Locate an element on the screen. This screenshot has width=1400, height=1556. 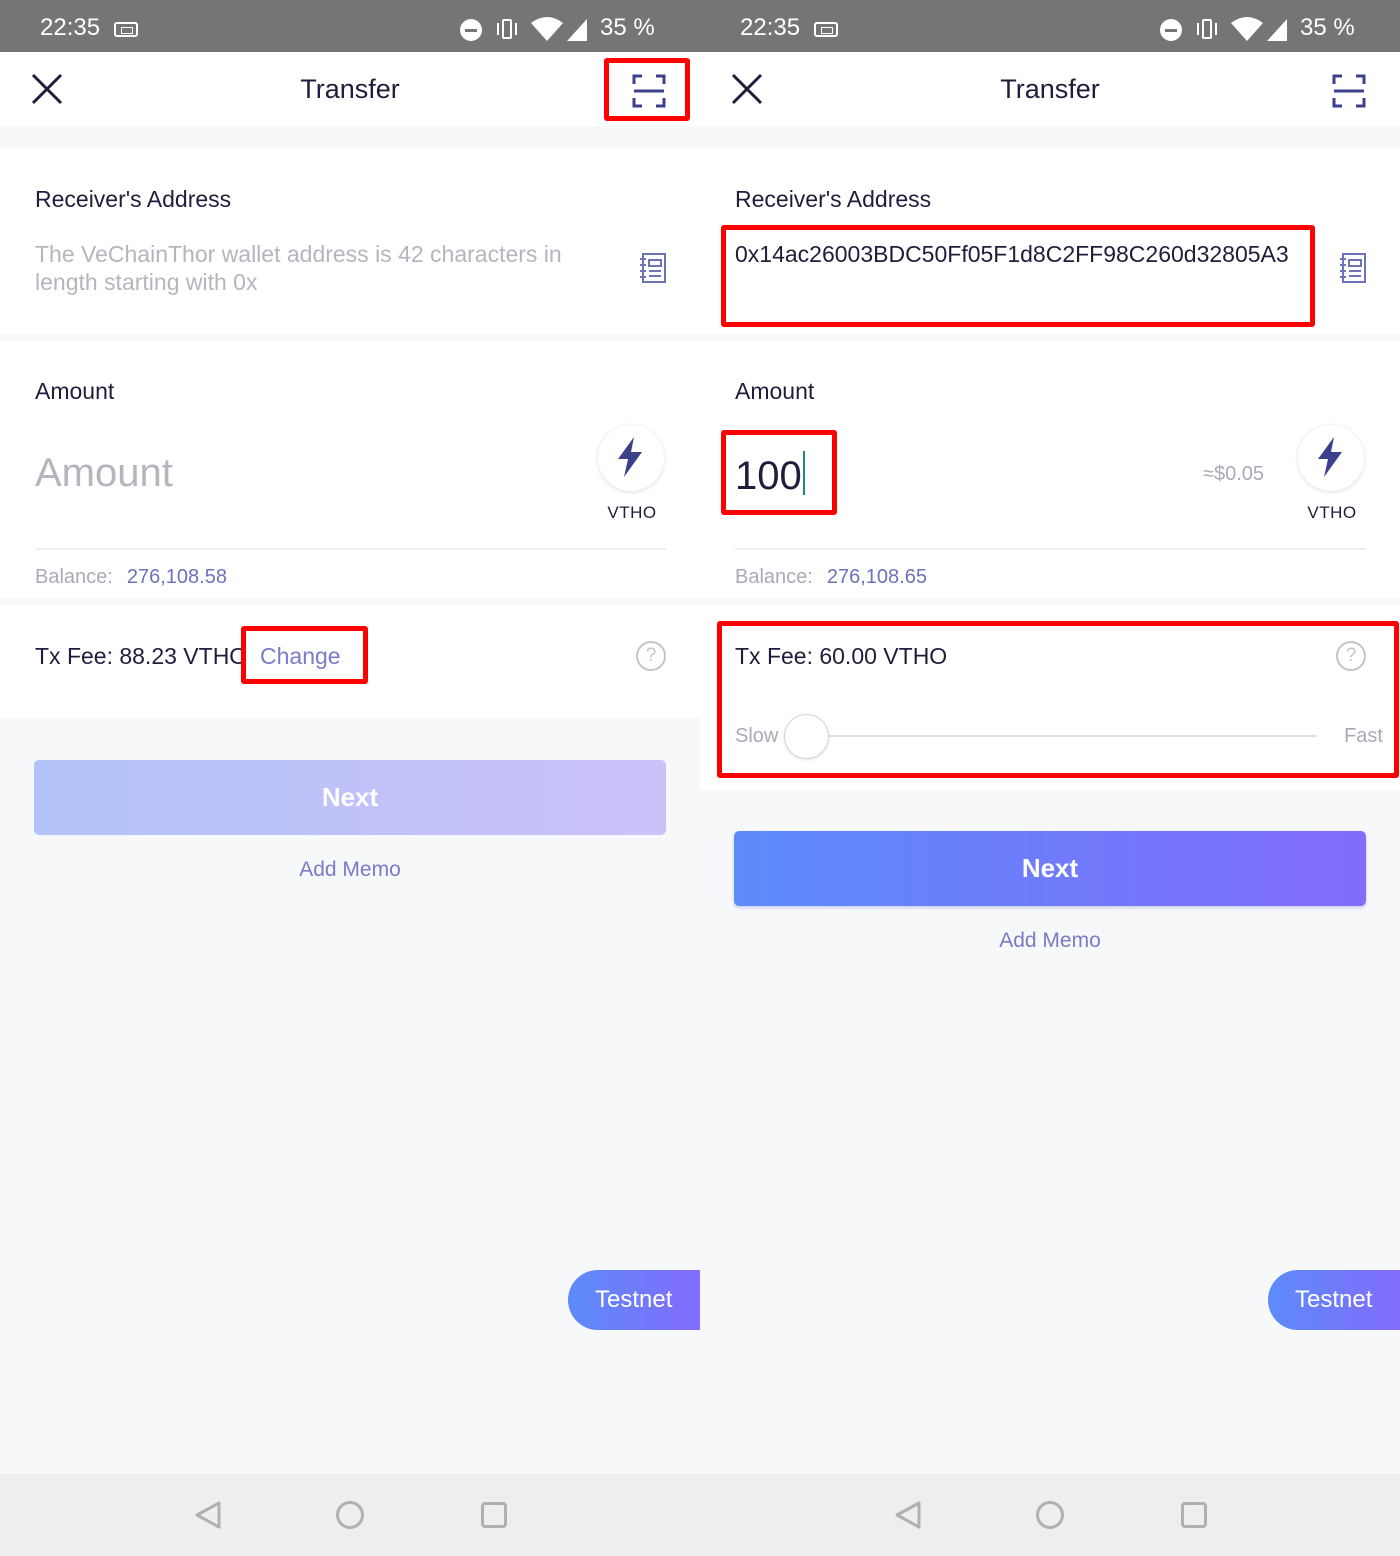
balance-row: Balance: 276,108.58 is located at coordinates (131, 577).